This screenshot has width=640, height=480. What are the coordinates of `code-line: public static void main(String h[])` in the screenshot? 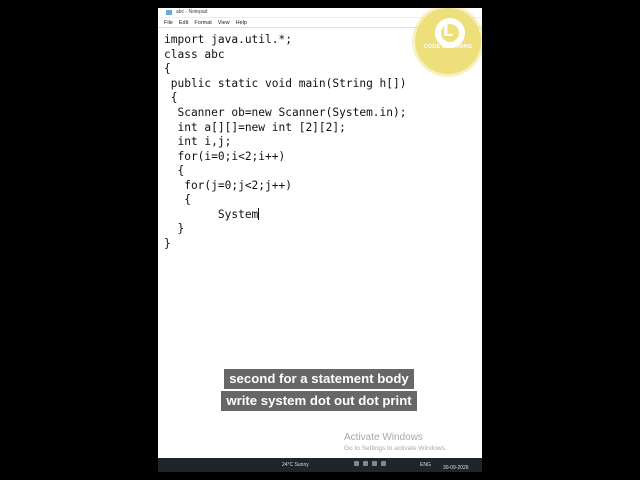 It's located at (285, 83).